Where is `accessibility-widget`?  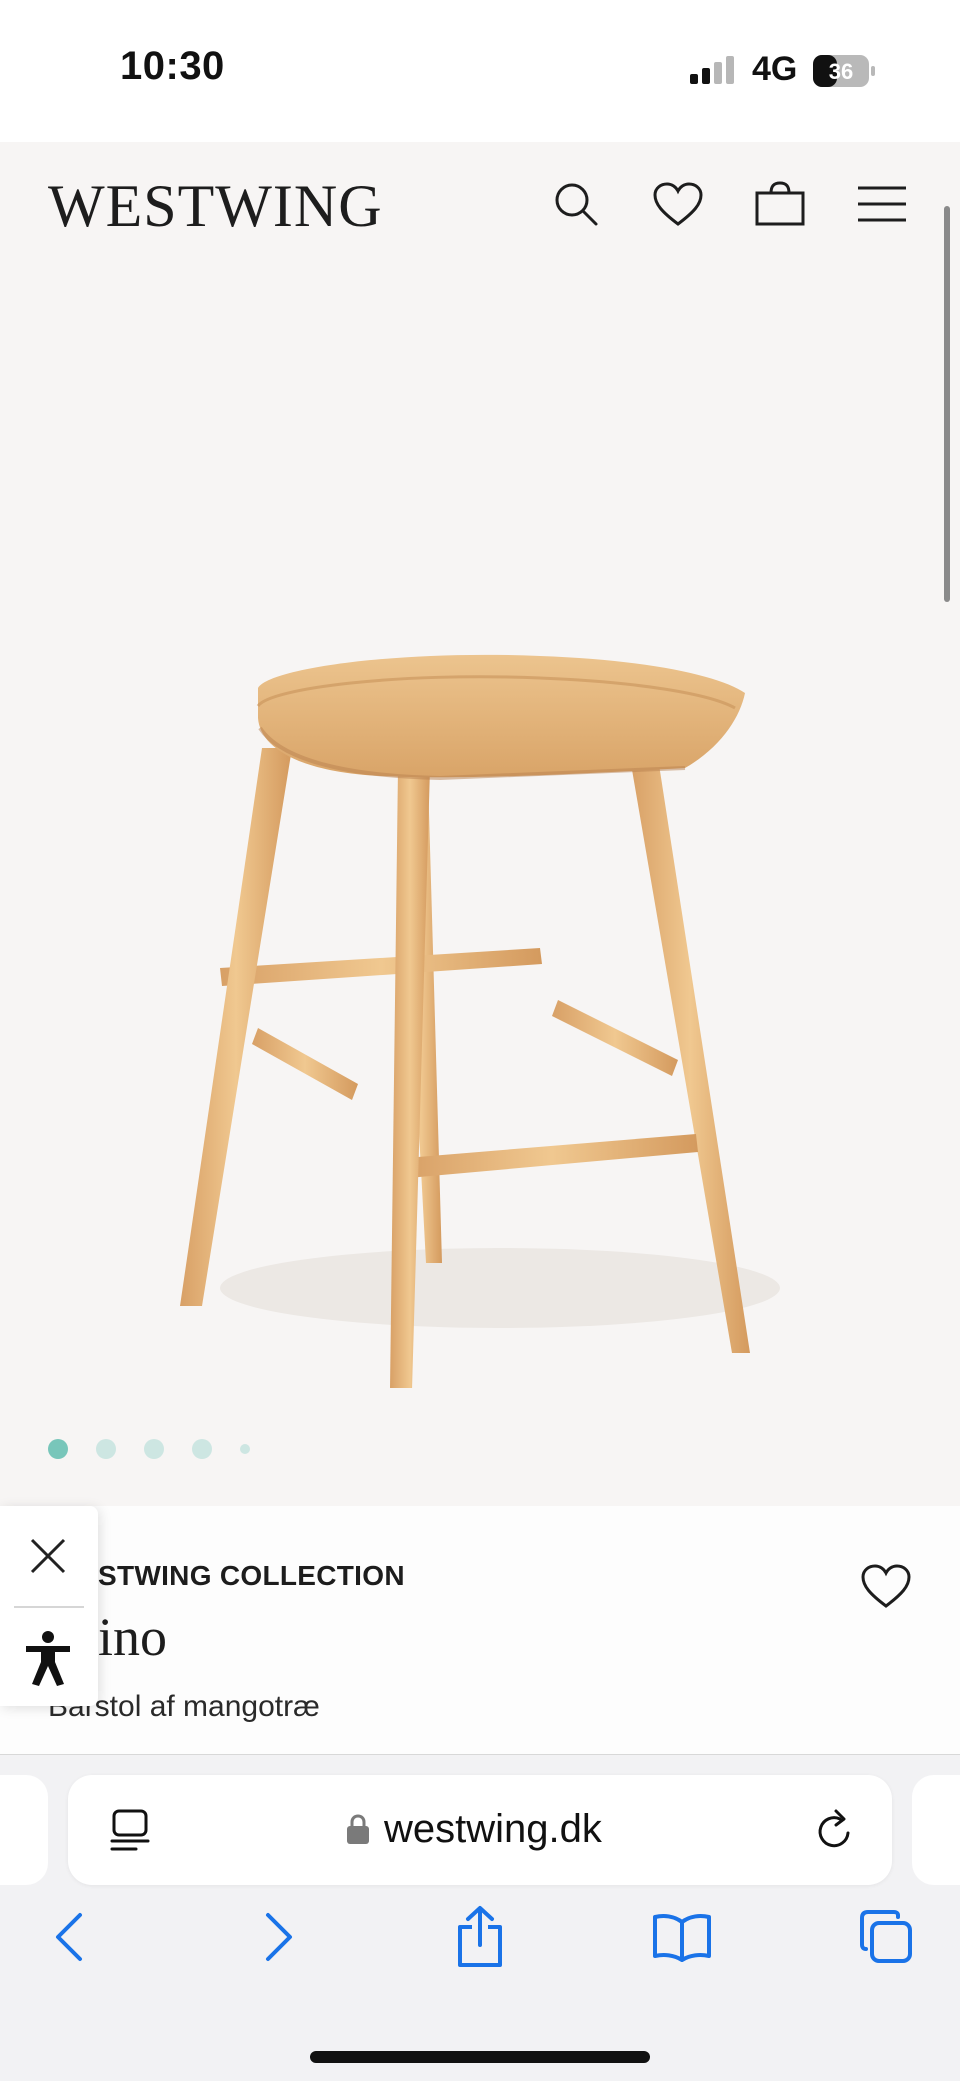 accessibility-widget is located at coordinates (49, 1606).